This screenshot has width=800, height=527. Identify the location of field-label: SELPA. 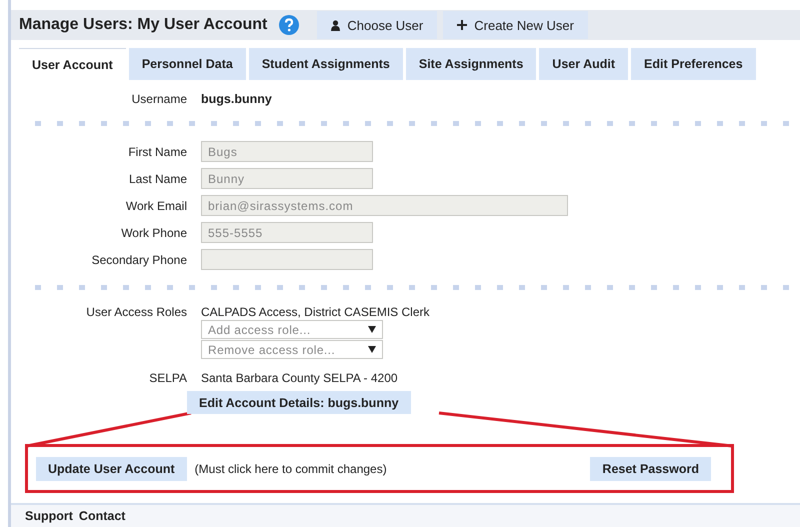
(167, 378).